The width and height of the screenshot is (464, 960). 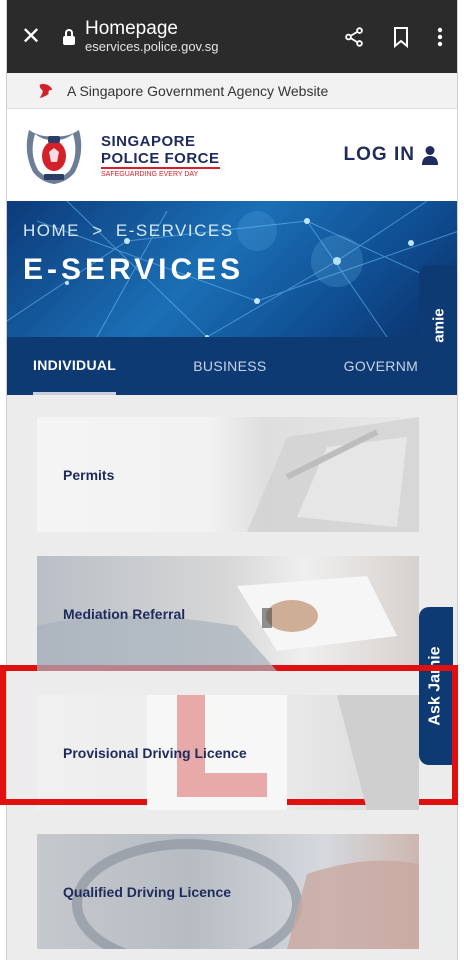 I want to click on tab-business: BUSINESS, so click(x=229, y=366).